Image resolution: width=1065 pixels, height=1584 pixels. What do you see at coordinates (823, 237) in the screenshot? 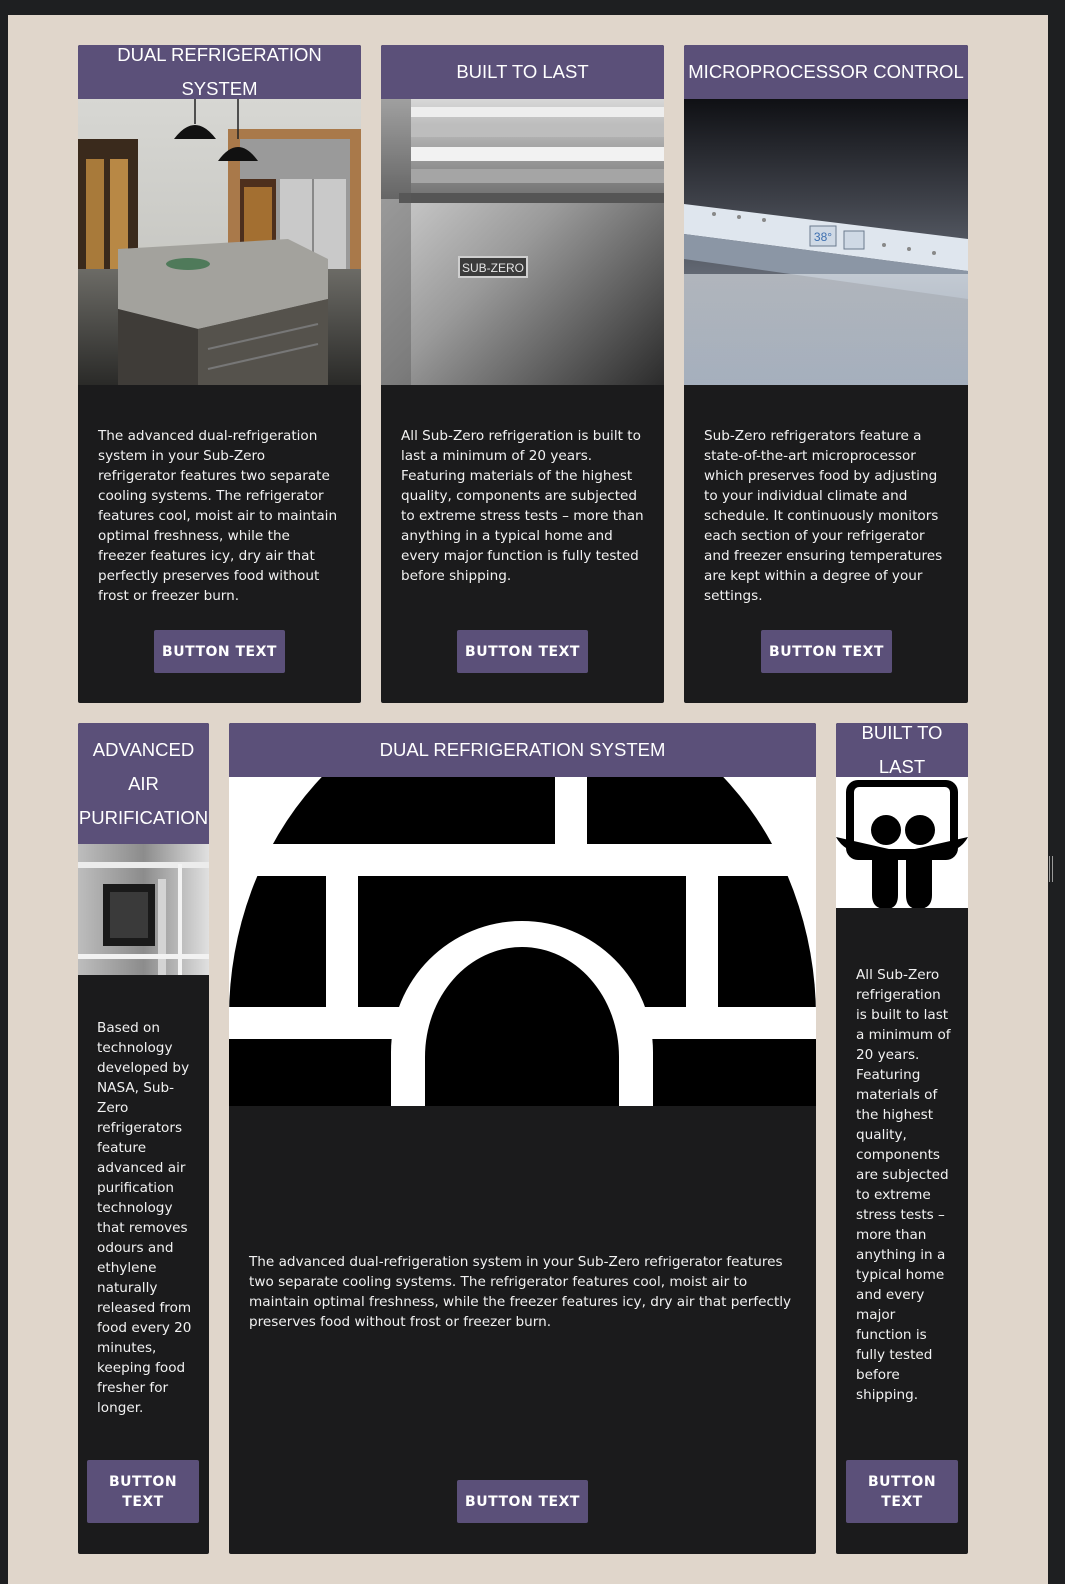
I see `temperature-readout: 38°` at bounding box center [823, 237].